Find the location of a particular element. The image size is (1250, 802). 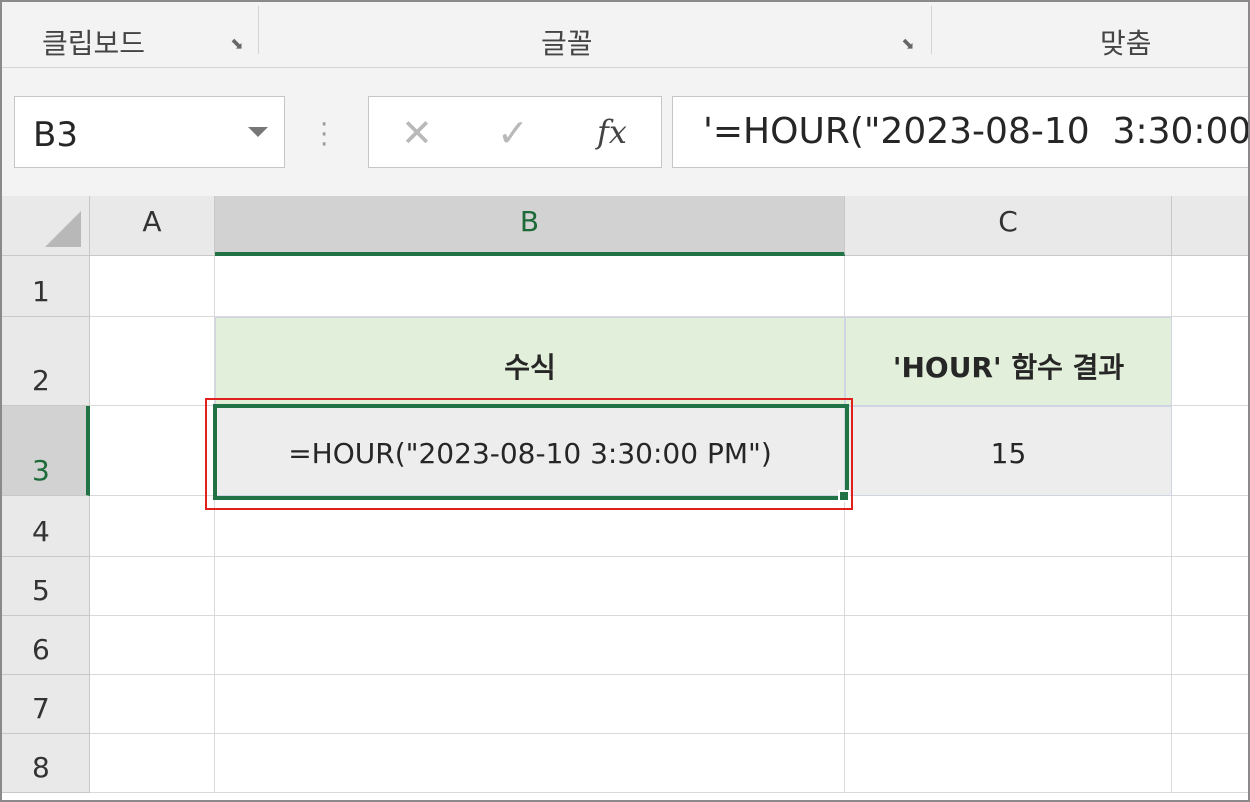

row-header-8: 8 is located at coordinates (46, 763).